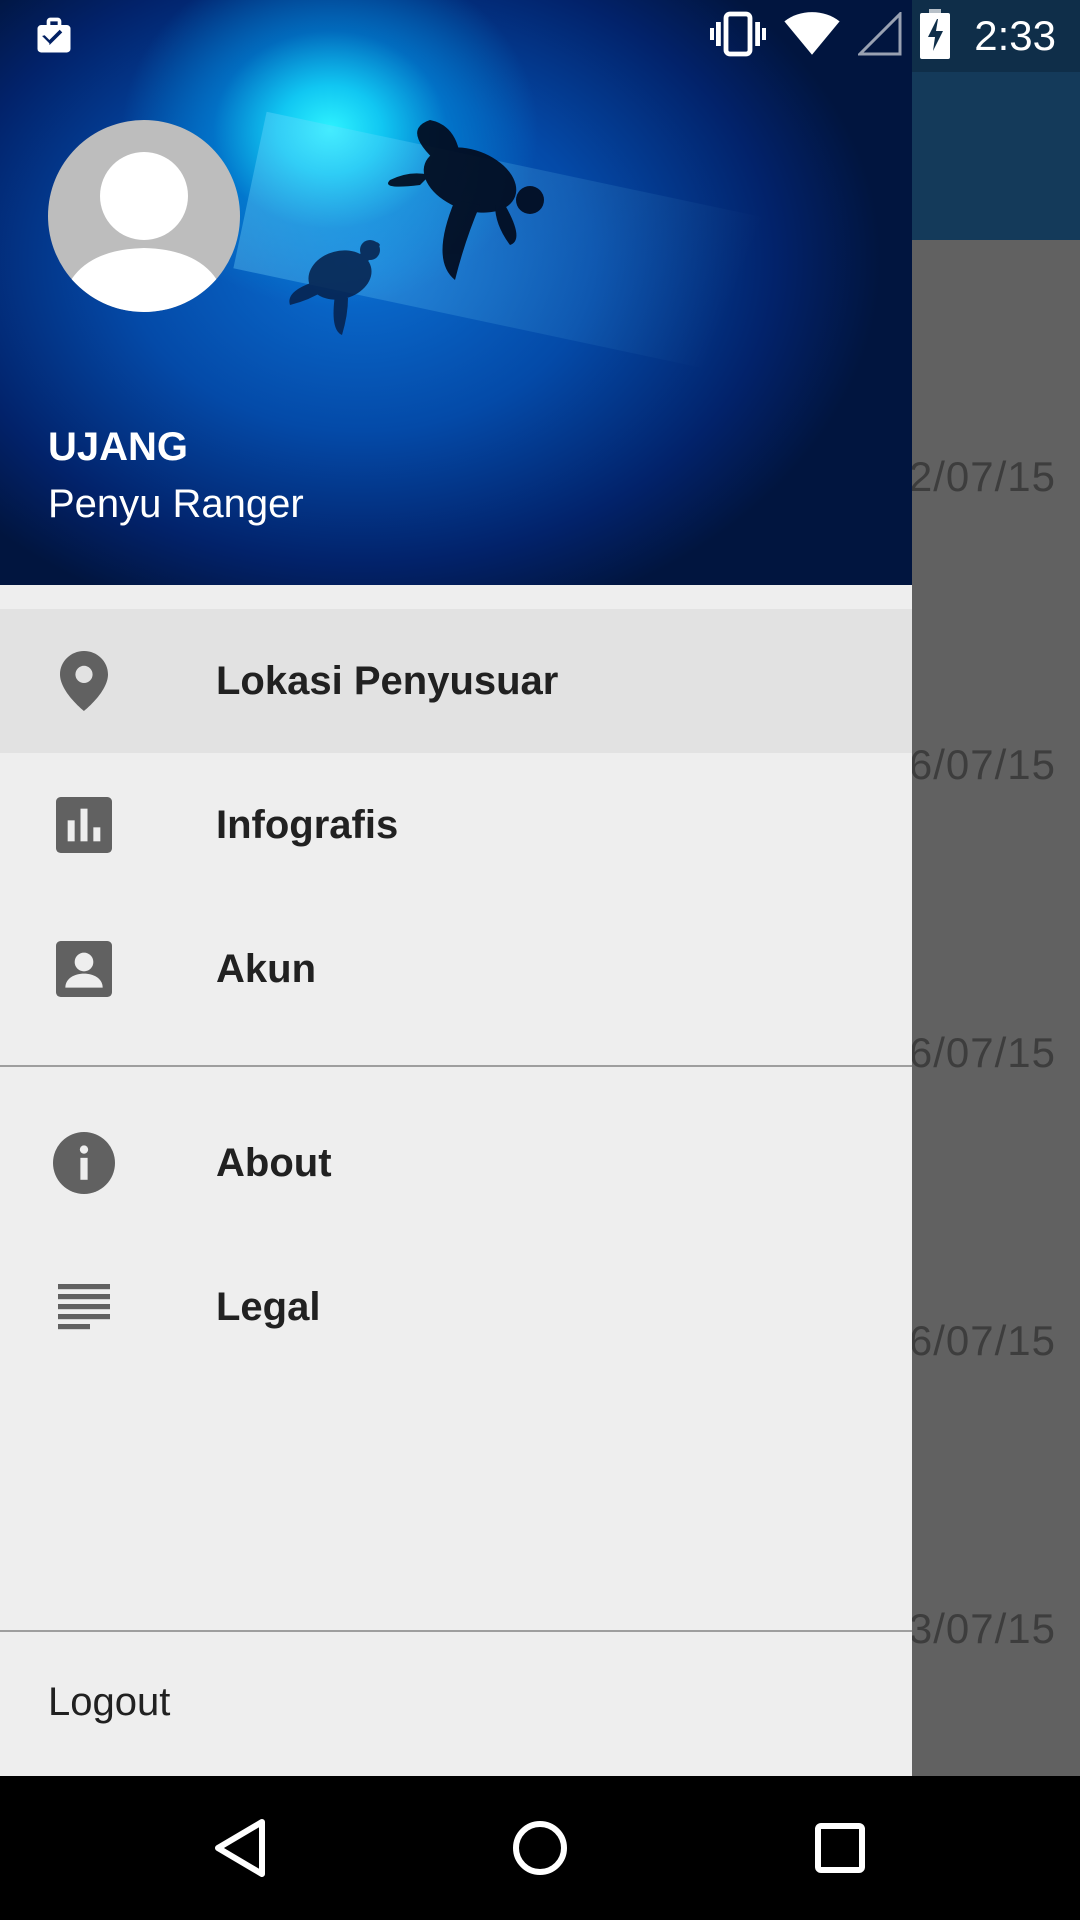 This screenshot has width=1080, height=1920. Describe the element at coordinates (268, 1306) in the screenshot. I see `menu-item-label: Legal` at that location.